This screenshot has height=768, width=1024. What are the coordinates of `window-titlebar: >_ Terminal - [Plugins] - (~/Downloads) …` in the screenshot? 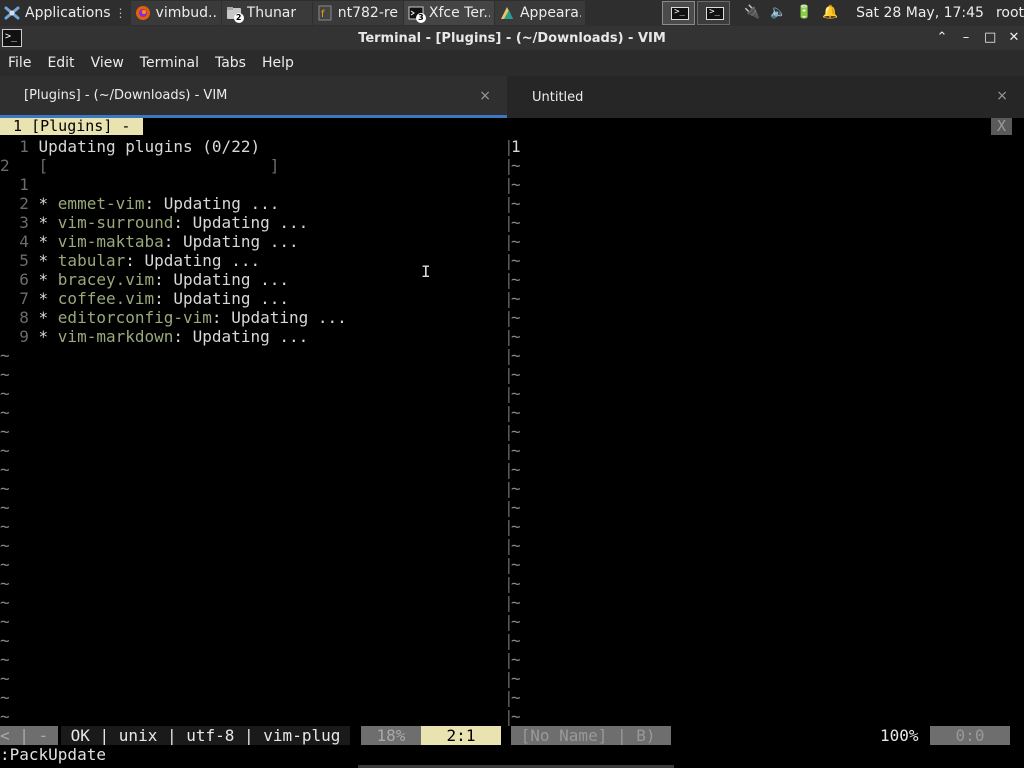 It's located at (512, 38).